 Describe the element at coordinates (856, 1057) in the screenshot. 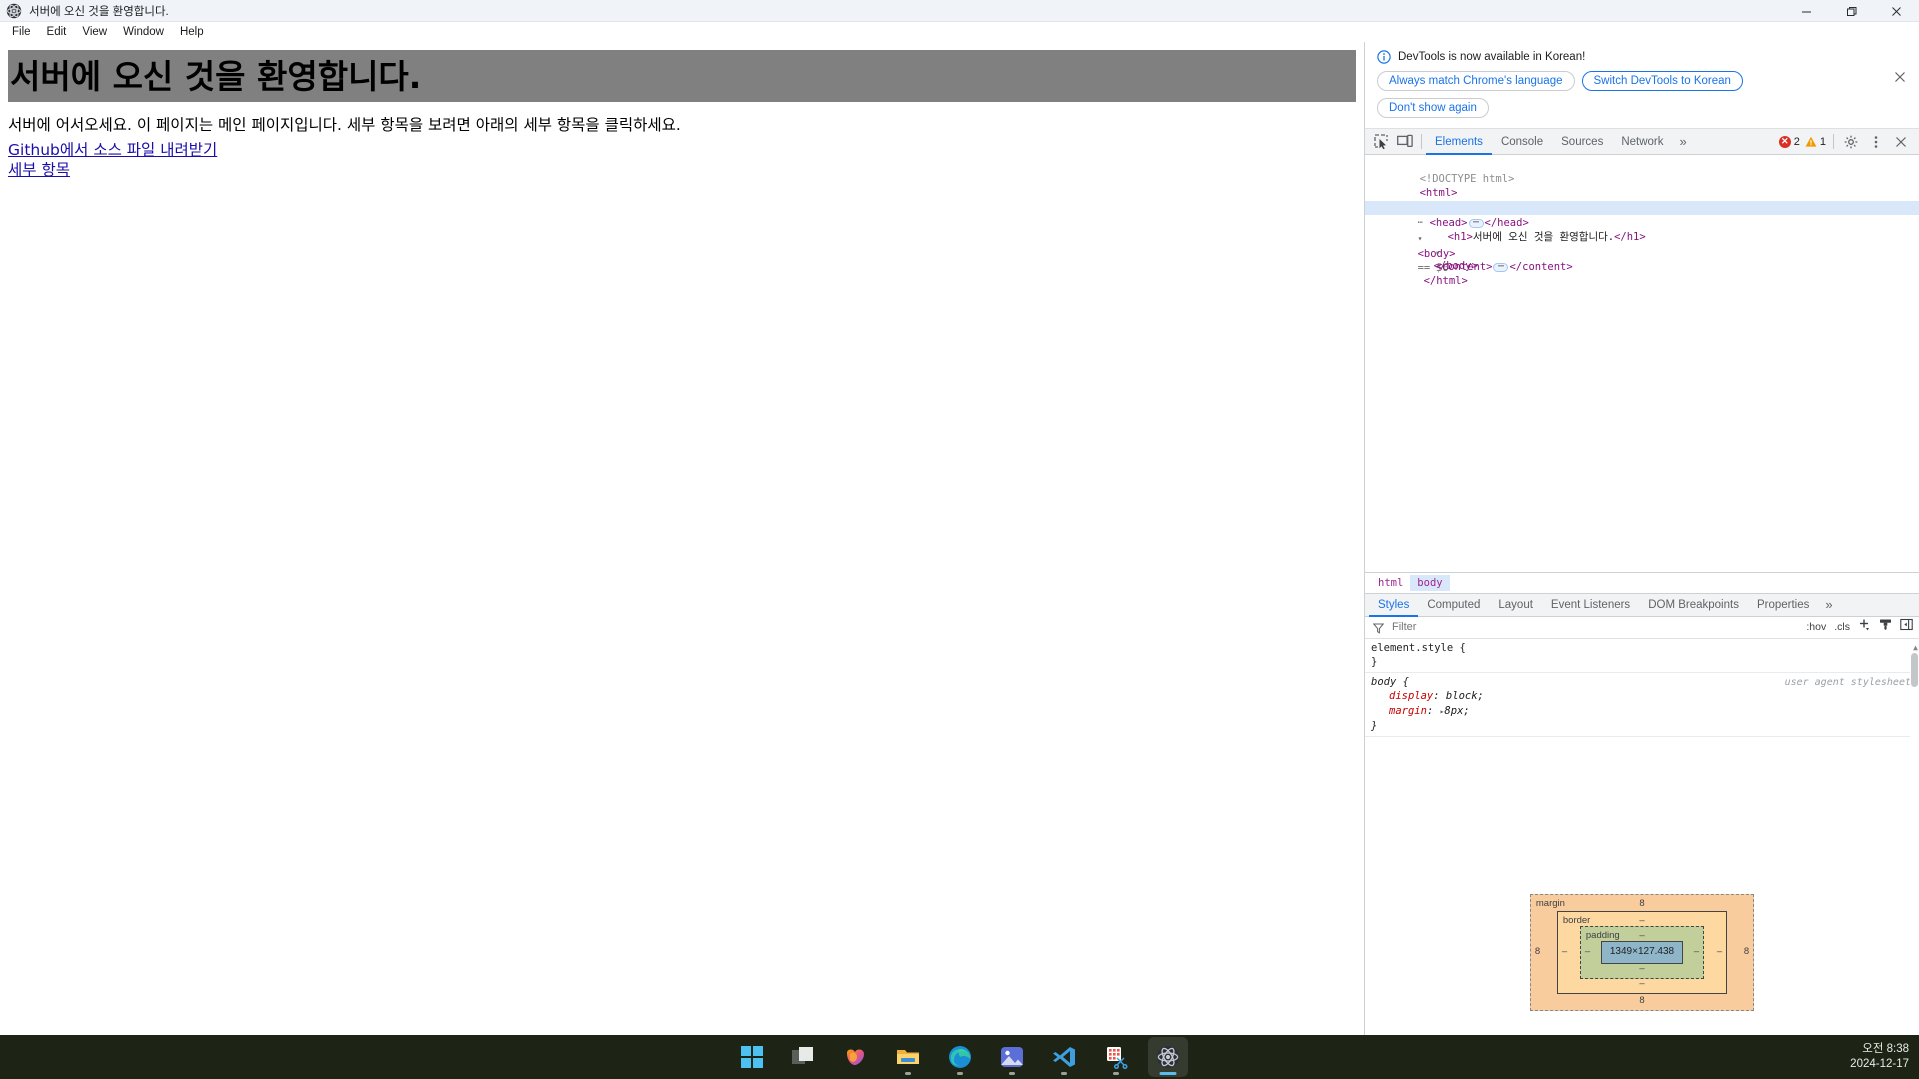

I see `copilot-button` at that location.